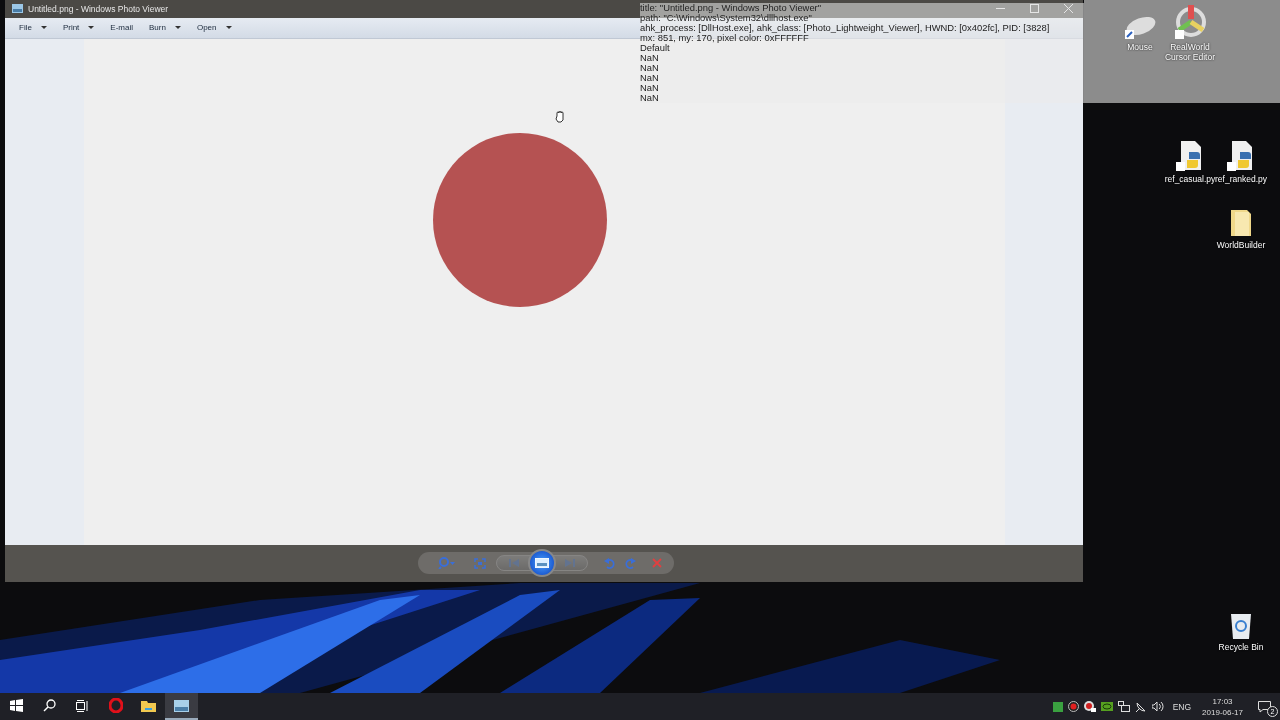 The width and height of the screenshot is (1280, 720). Describe the element at coordinates (1157, 706) in the screenshot. I see `volume-icon` at that location.